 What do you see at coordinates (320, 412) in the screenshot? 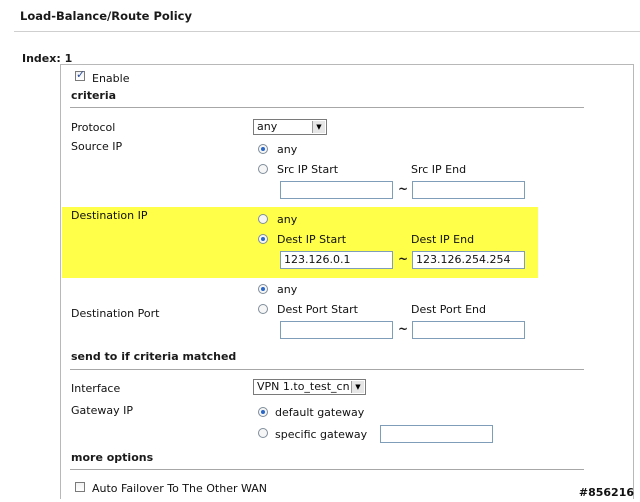
I see `gateway-default-label: default gateway` at bounding box center [320, 412].